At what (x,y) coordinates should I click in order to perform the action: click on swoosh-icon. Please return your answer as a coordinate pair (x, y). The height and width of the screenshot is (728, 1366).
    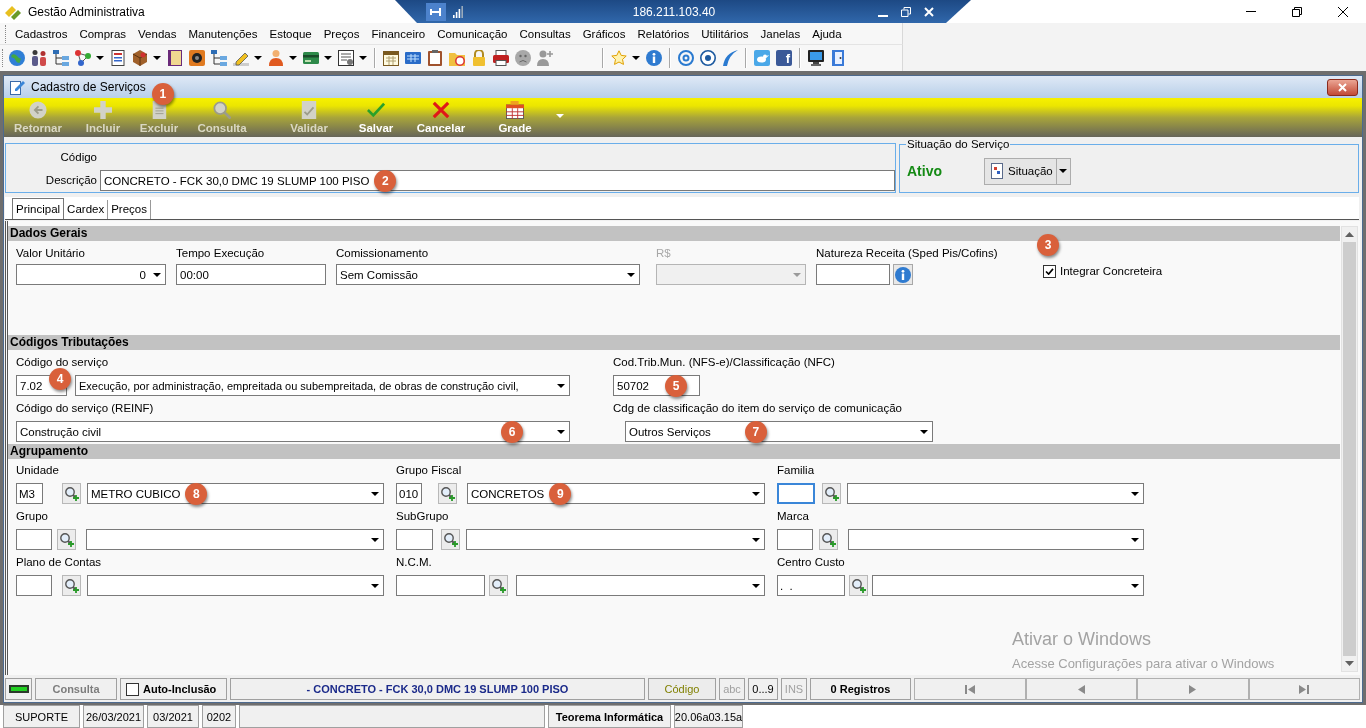
    Looking at the image, I should click on (730, 58).